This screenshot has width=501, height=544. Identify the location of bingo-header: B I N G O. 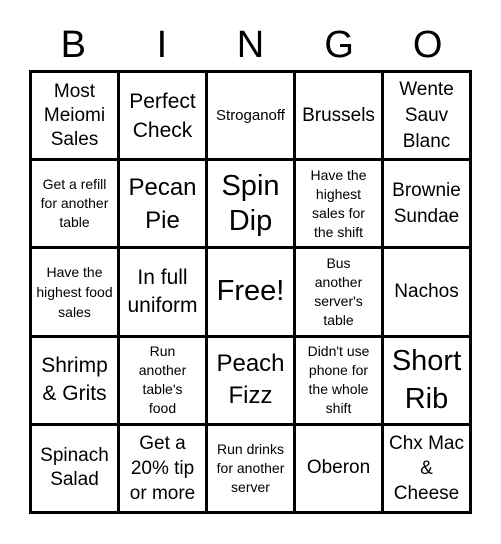
(250, 45).